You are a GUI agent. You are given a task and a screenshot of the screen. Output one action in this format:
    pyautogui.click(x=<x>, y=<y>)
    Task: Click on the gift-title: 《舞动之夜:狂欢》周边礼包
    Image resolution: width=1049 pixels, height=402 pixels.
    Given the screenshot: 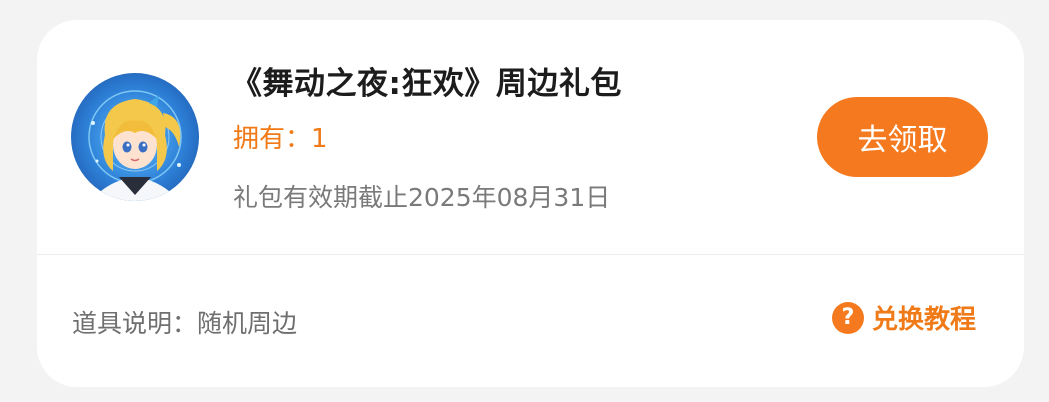 What is the action you would take?
    pyautogui.click(x=426, y=84)
    